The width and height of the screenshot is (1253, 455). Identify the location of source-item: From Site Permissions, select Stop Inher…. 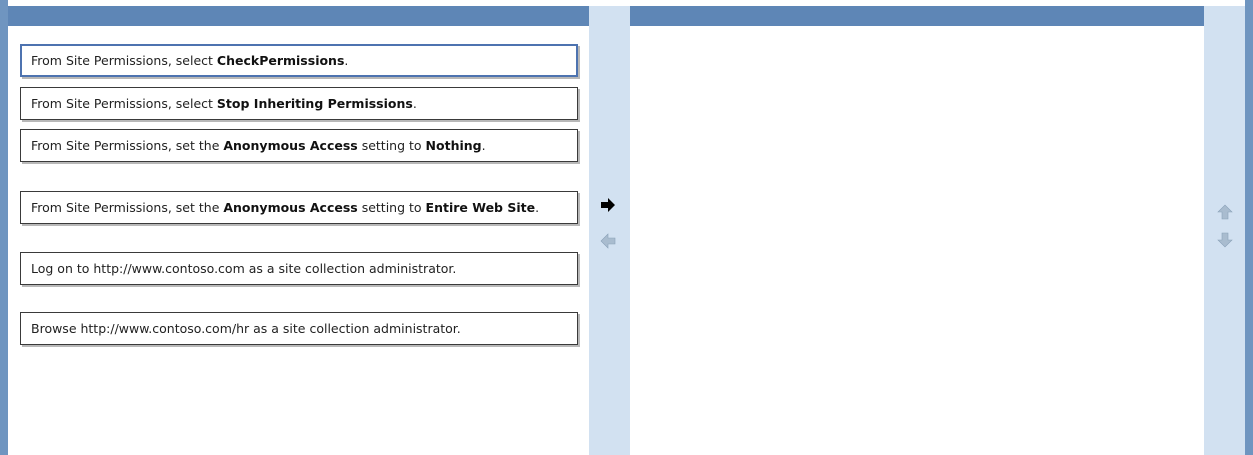
(299, 103).